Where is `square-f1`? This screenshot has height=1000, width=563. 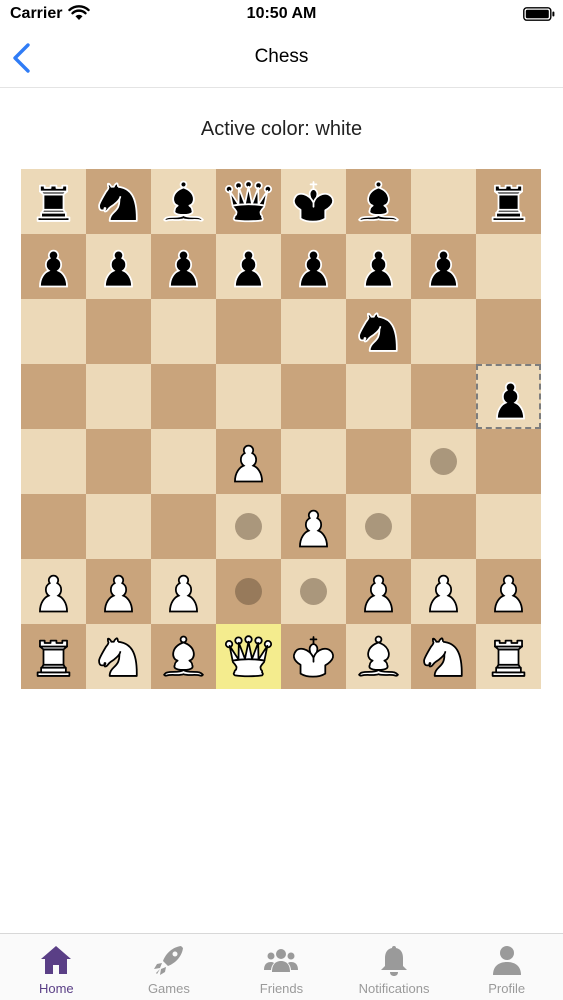 square-f1 is located at coordinates (378, 656).